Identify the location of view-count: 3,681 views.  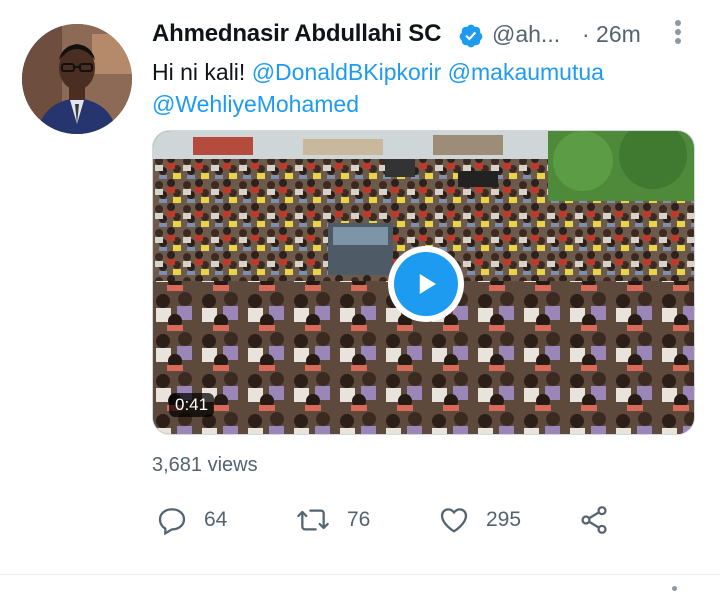
(205, 465).